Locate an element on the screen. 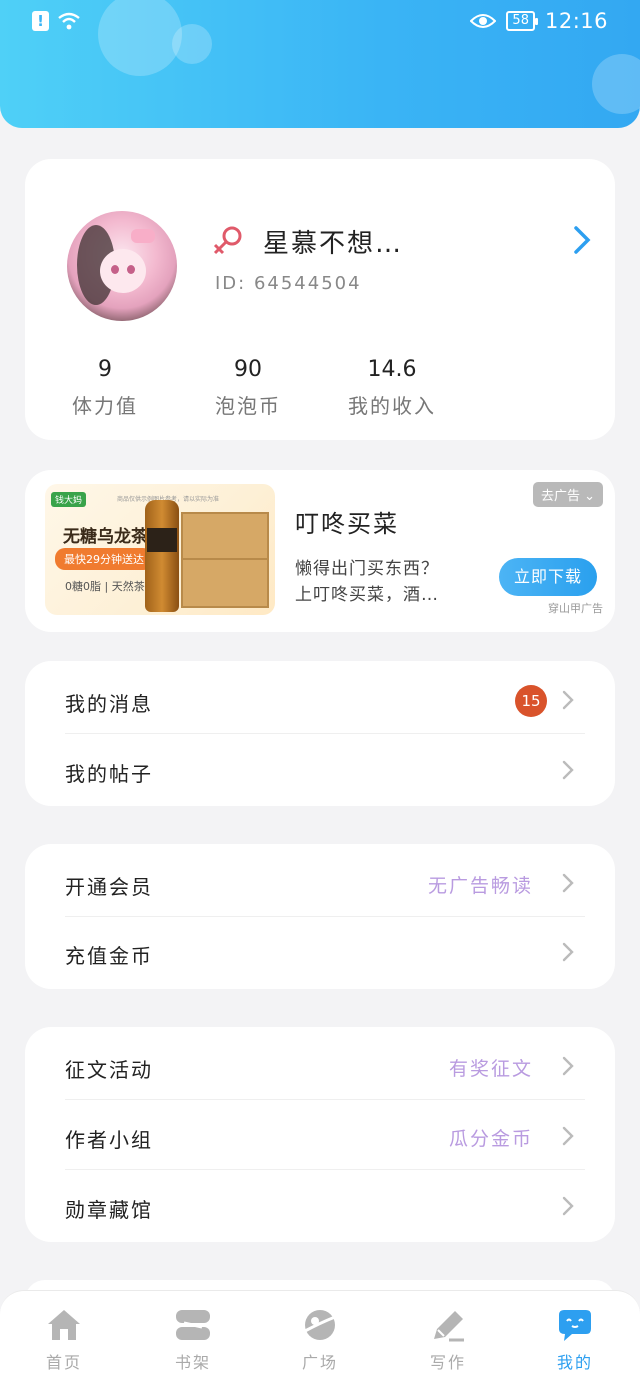 This screenshot has height=1387, width=640. planet-icon is located at coordinates (320, 1325).